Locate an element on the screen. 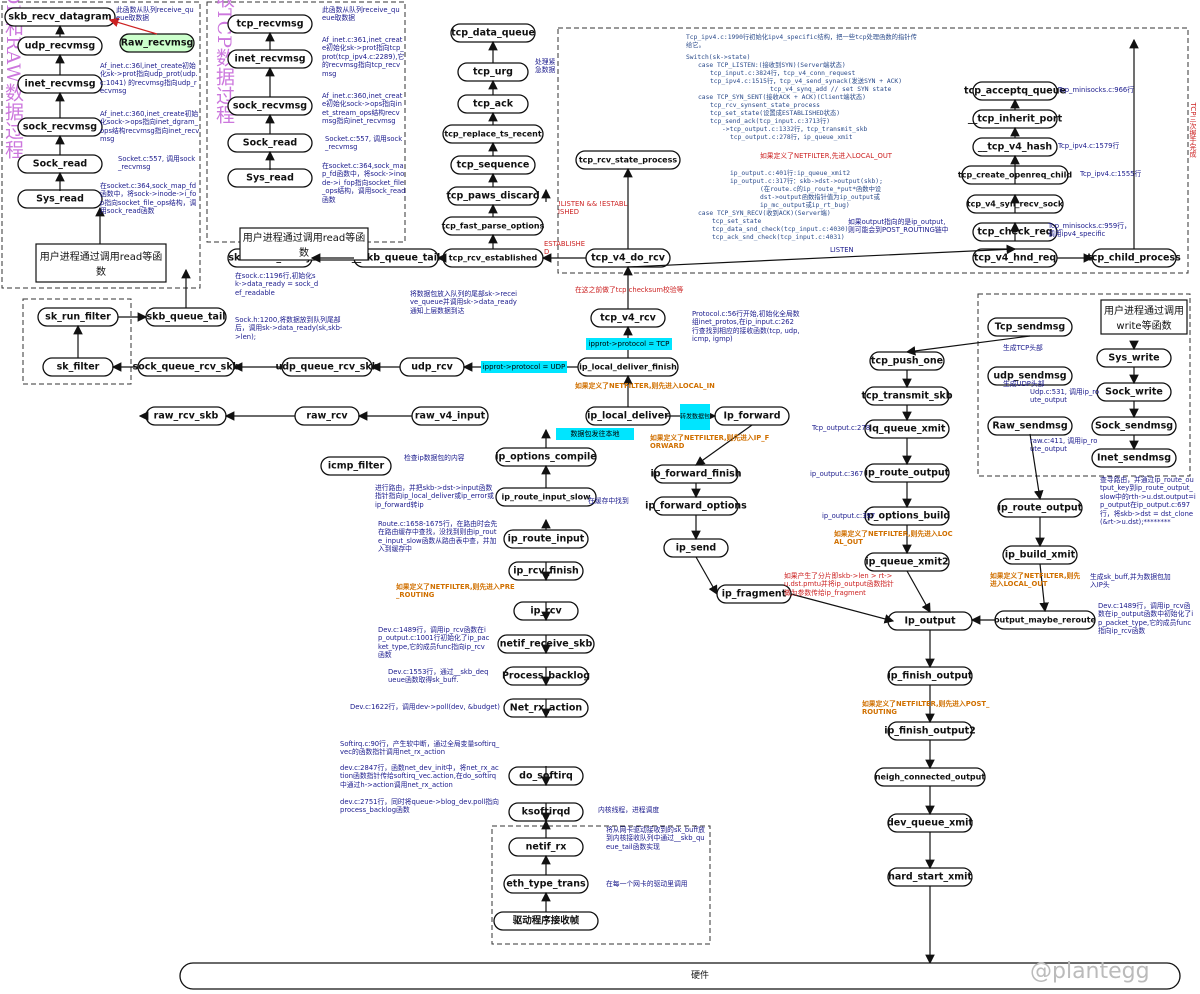  note-n-state17: dst->output函数指针值为ip_output或 is located at coordinates (820, 197).